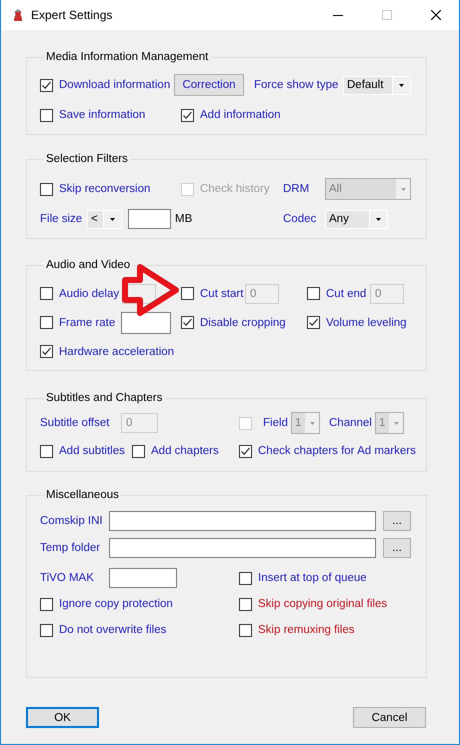  Describe the element at coordinates (389, 717) in the screenshot. I see `cancel-button: Cancel` at that location.